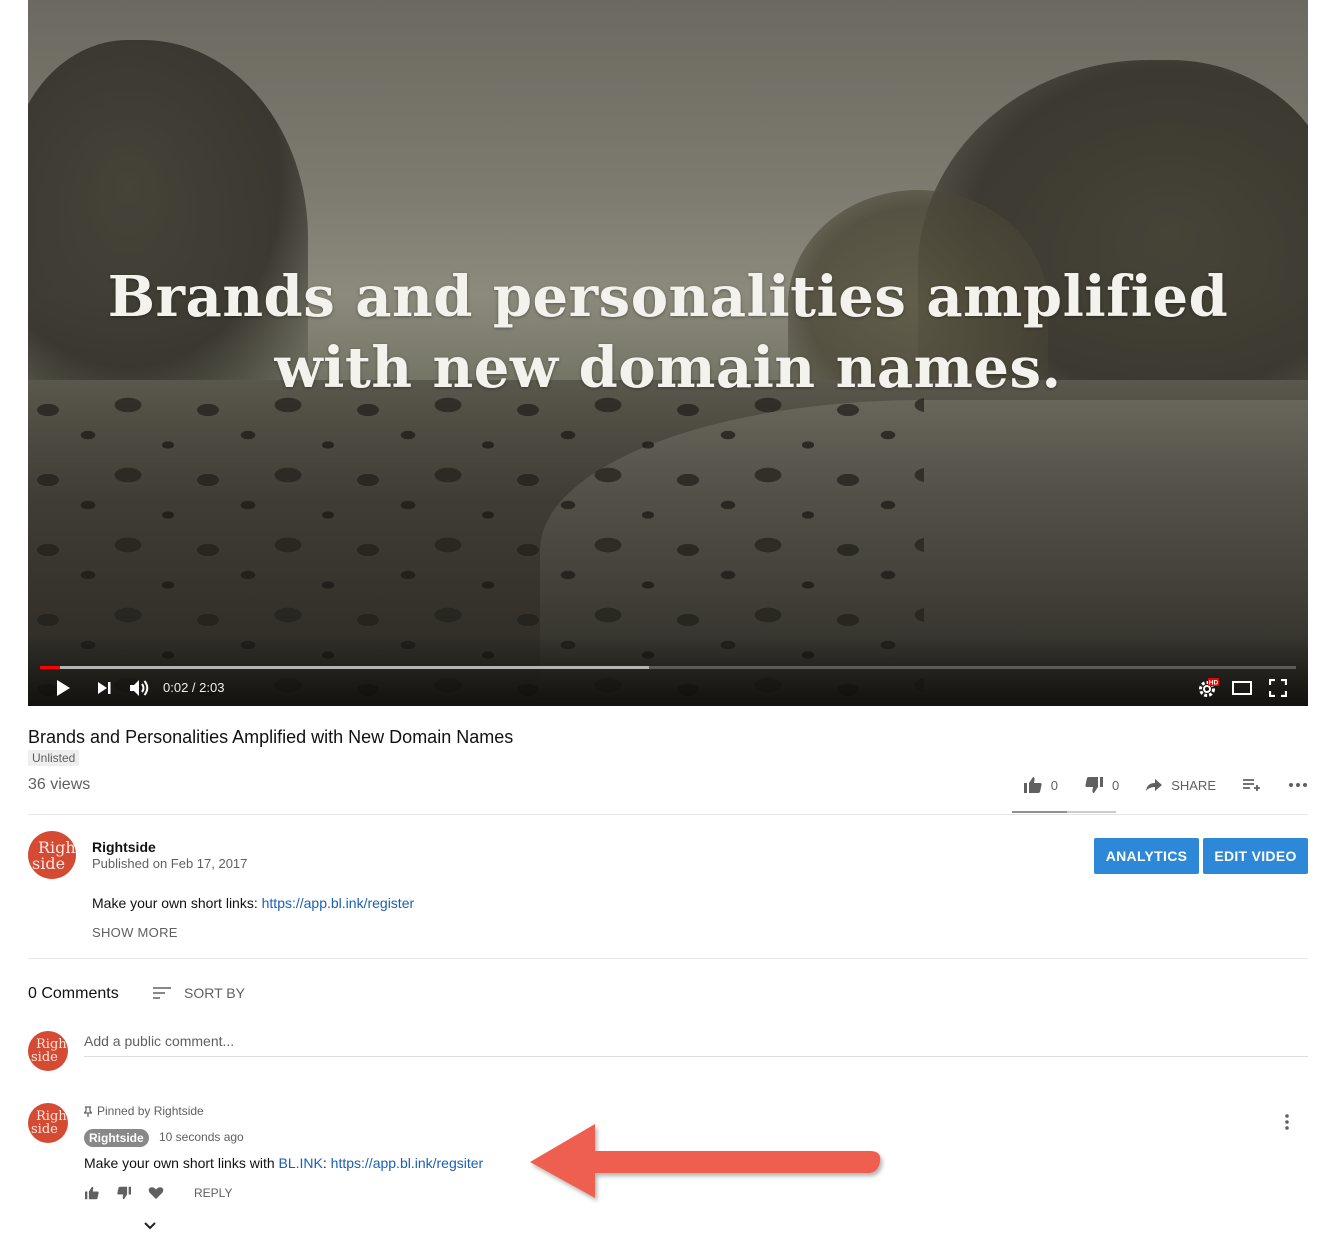 This screenshot has height=1245, width=1323. What do you see at coordinates (213, 1193) in the screenshot?
I see `reply-button: REPLY` at bounding box center [213, 1193].